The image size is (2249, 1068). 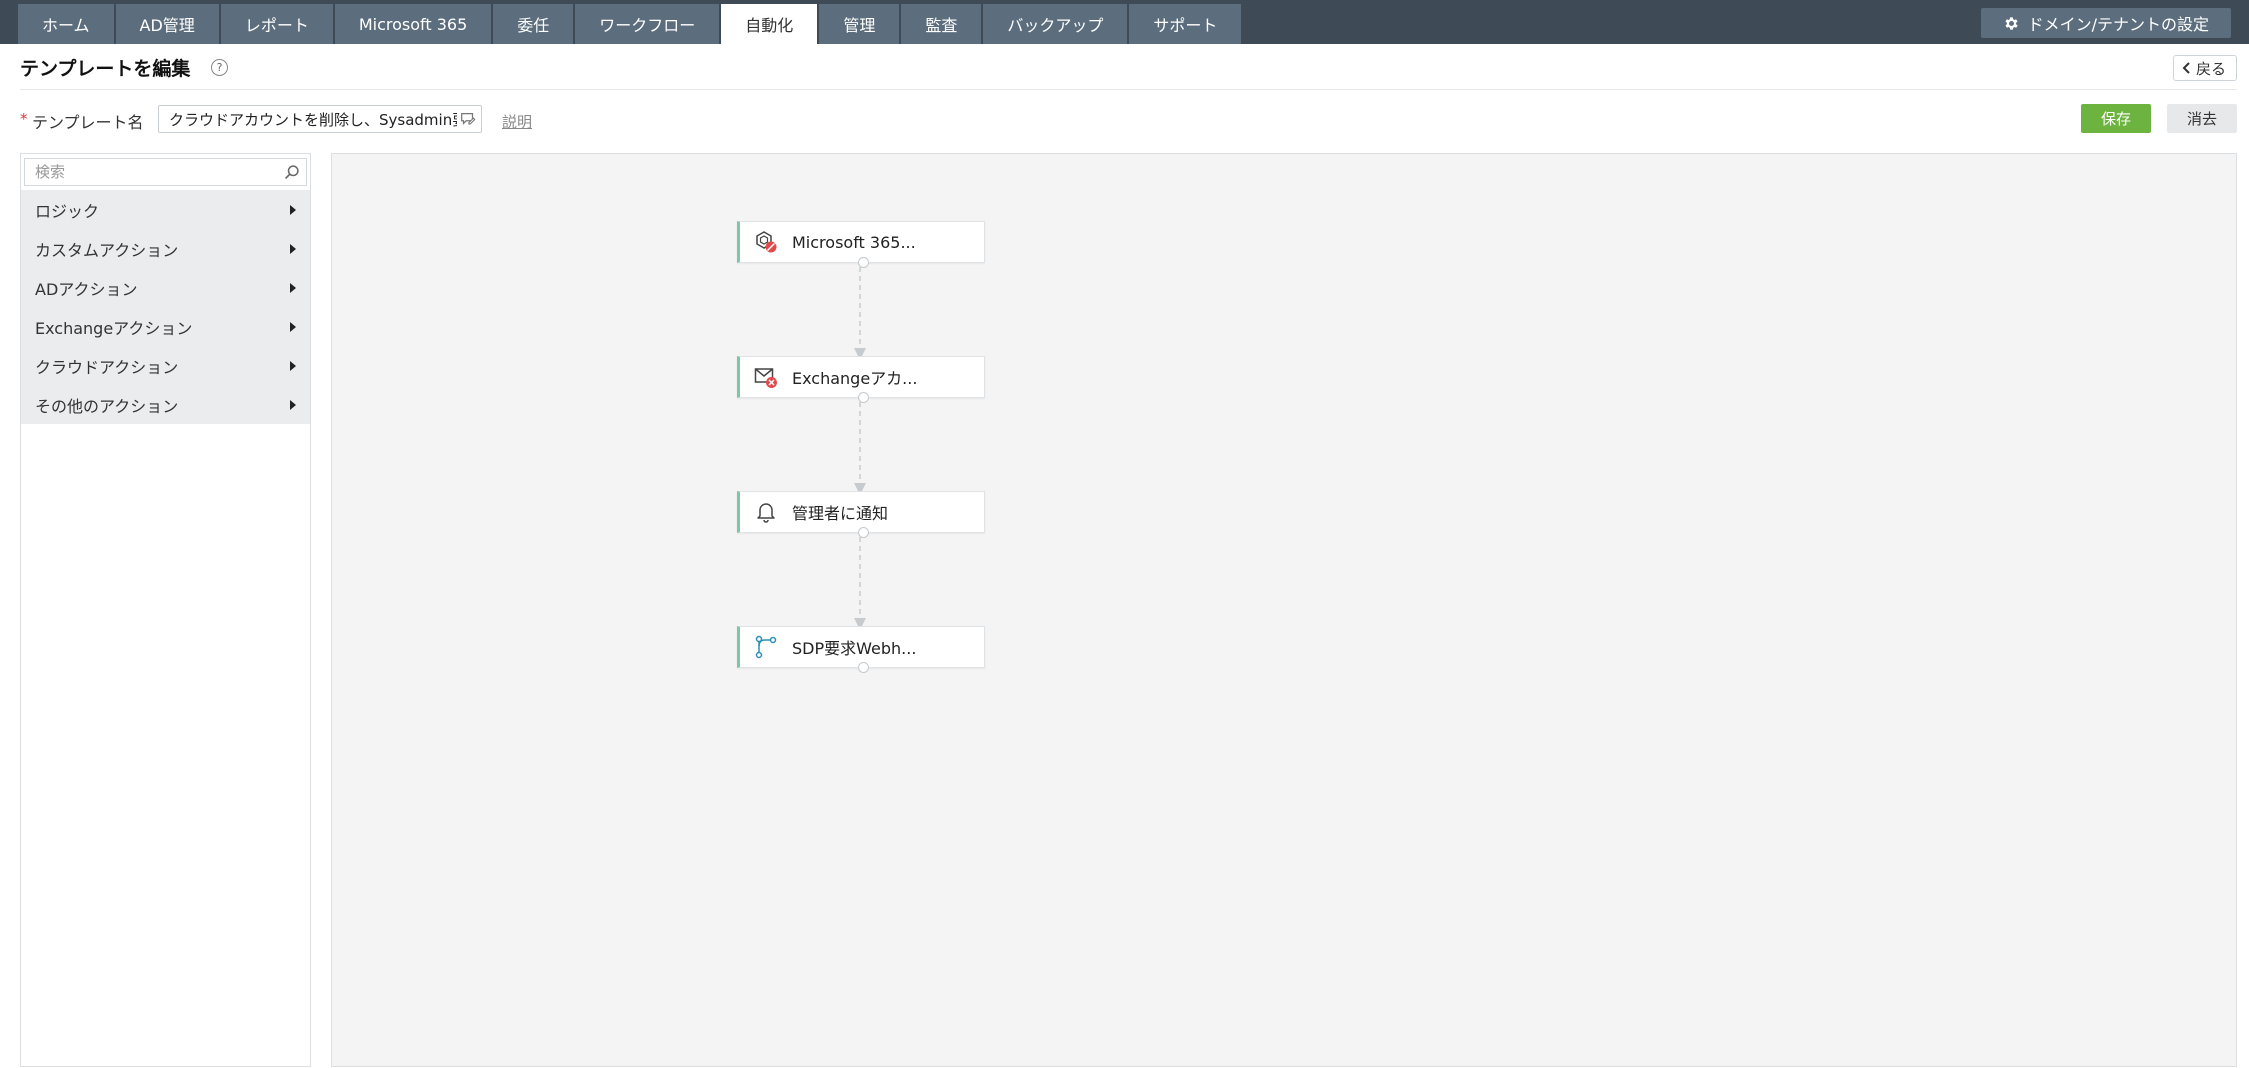 I want to click on category-other-actions: その他のアクション, so click(x=165, y=404).